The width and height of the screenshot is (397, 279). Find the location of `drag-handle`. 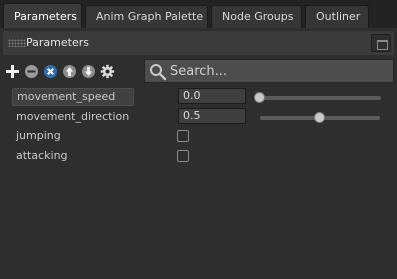

drag-handle is located at coordinates (17, 43).